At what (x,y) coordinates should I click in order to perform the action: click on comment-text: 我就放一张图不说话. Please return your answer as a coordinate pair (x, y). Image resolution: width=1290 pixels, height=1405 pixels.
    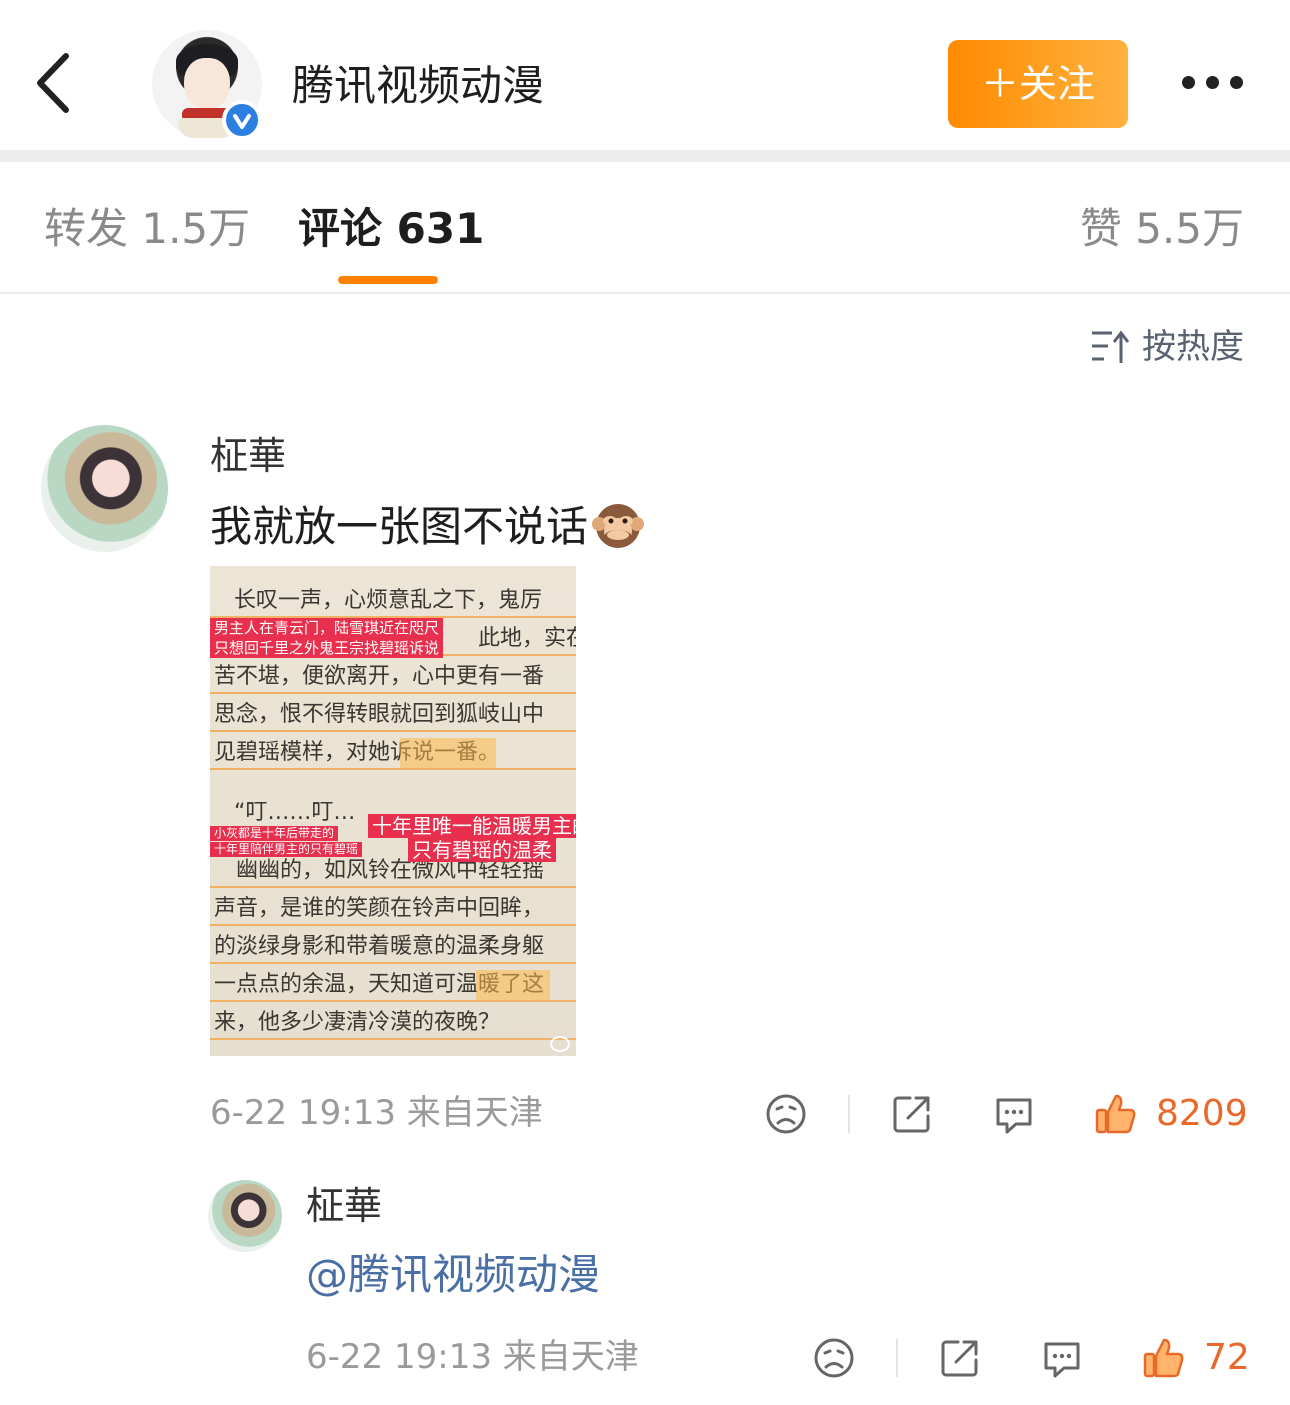
    Looking at the image, I should click on (427, 527).